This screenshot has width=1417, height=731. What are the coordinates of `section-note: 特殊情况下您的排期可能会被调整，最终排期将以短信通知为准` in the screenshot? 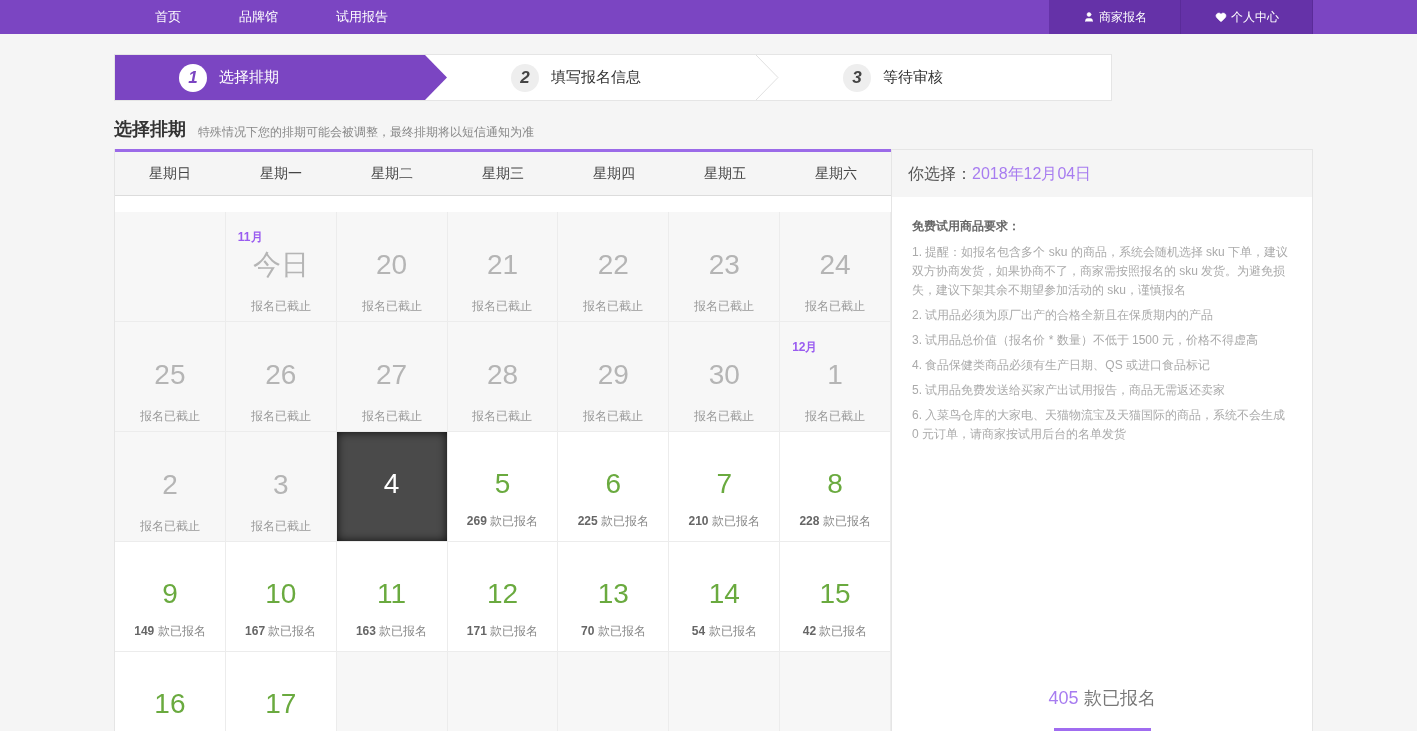 It's located at (366, 132).